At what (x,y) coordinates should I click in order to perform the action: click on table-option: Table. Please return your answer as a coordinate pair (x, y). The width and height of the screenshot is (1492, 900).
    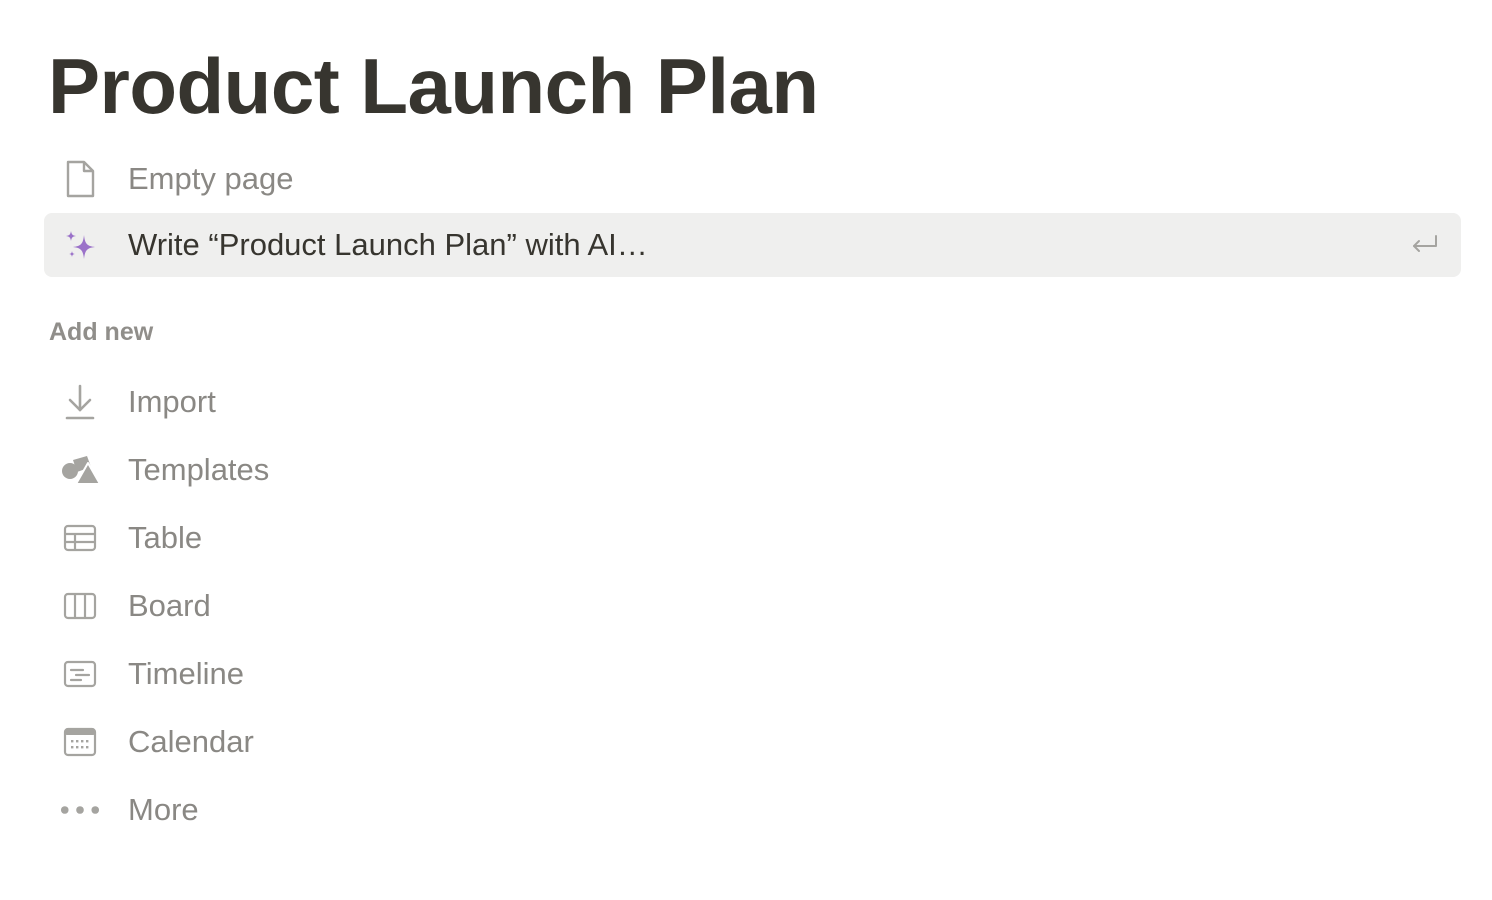
    Looking at the image, I should click on (752, 538).